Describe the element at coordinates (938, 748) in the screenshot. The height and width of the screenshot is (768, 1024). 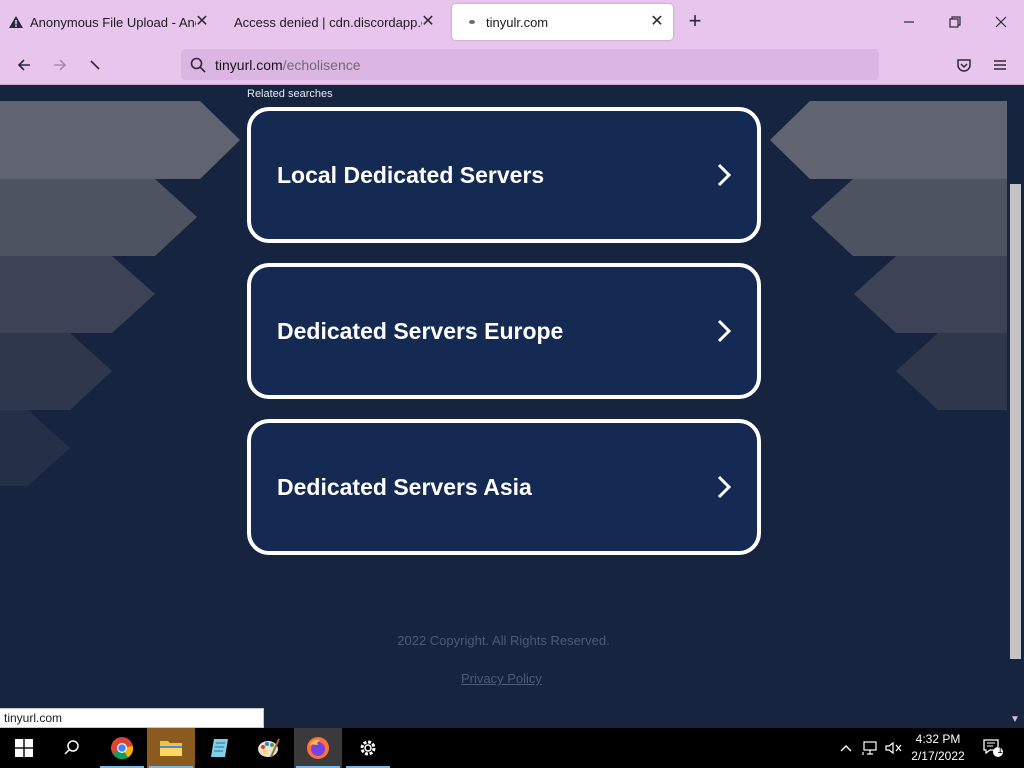
I see `taskbar-clock: 4:32 PM 2/17/2022` at that location.